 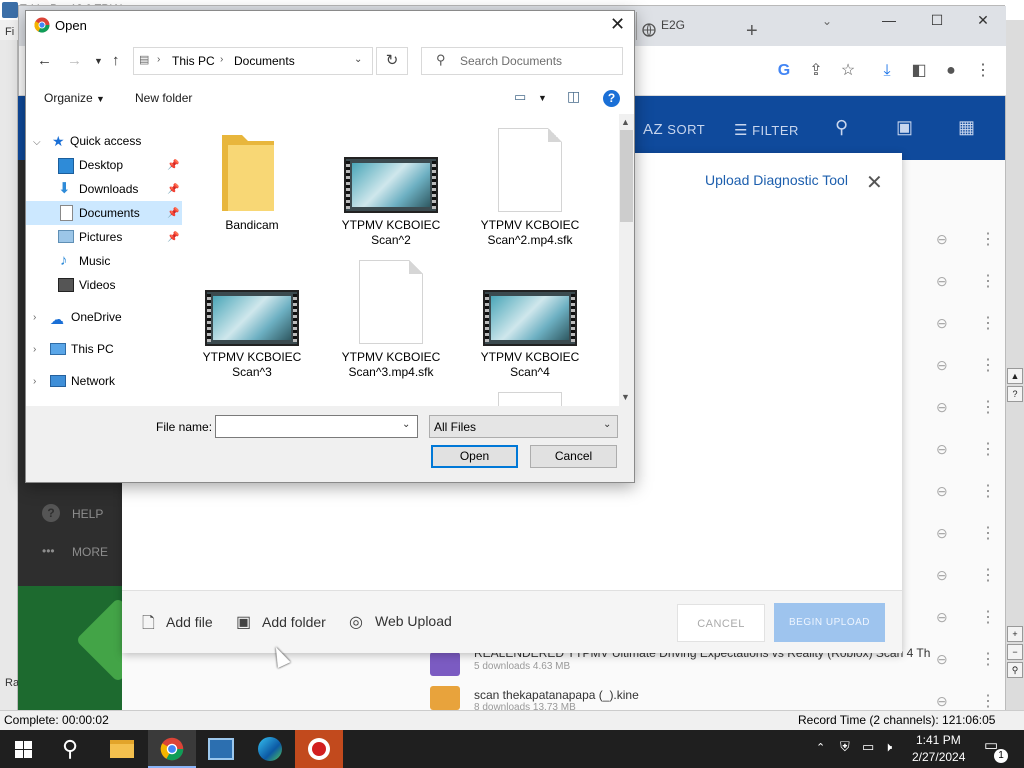 What do you see at coordinates (542, 98) in the screenshot?
I see `view-dropdown-icon: ▼` at bounding box center [542, 98].